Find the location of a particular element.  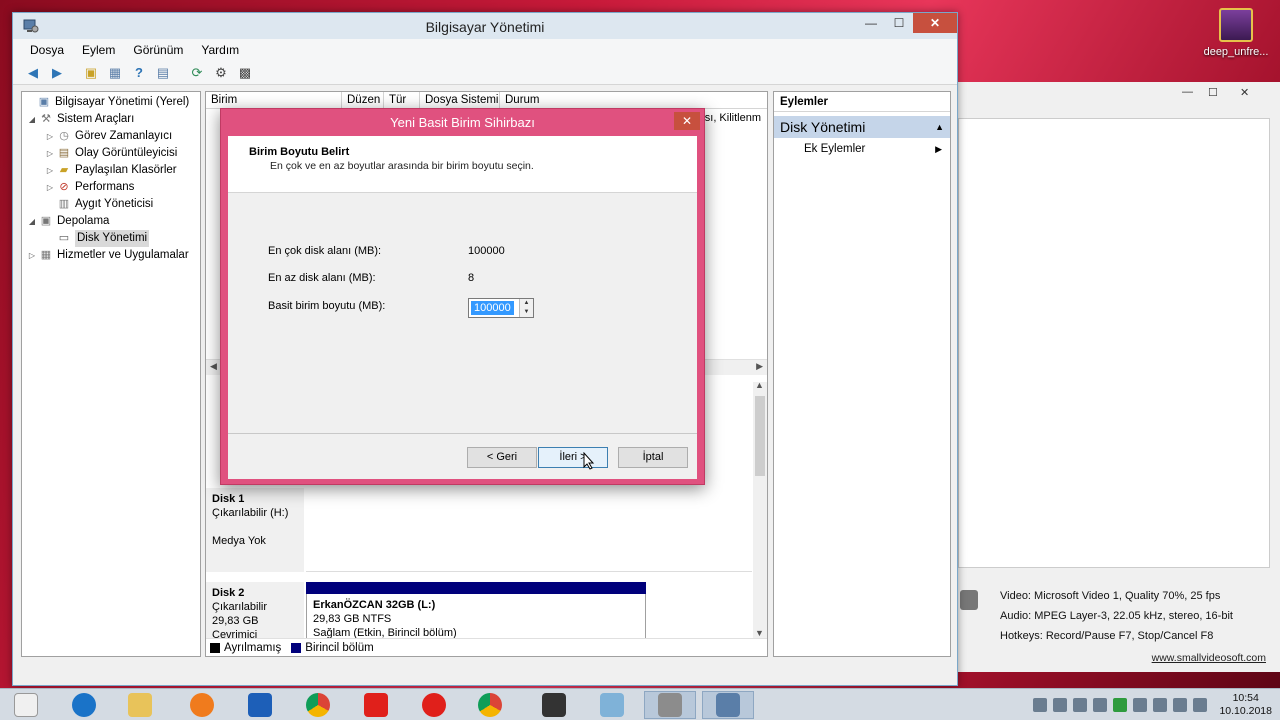

volume-icon is located at coordinates (1180, 705).